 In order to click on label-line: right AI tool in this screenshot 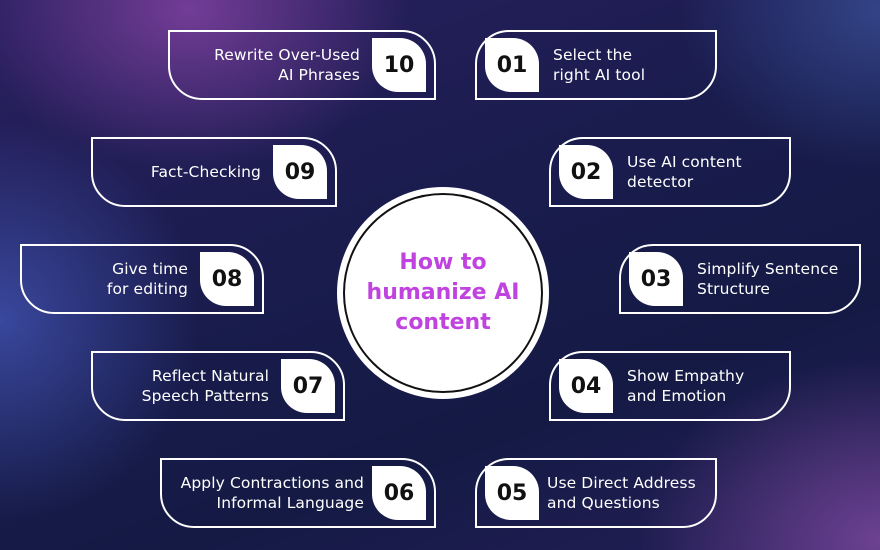, I will do `click(599, 75)`.